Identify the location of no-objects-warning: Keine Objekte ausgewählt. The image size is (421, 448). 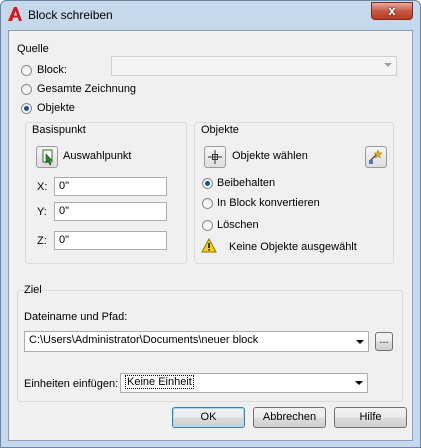
(293, 247).